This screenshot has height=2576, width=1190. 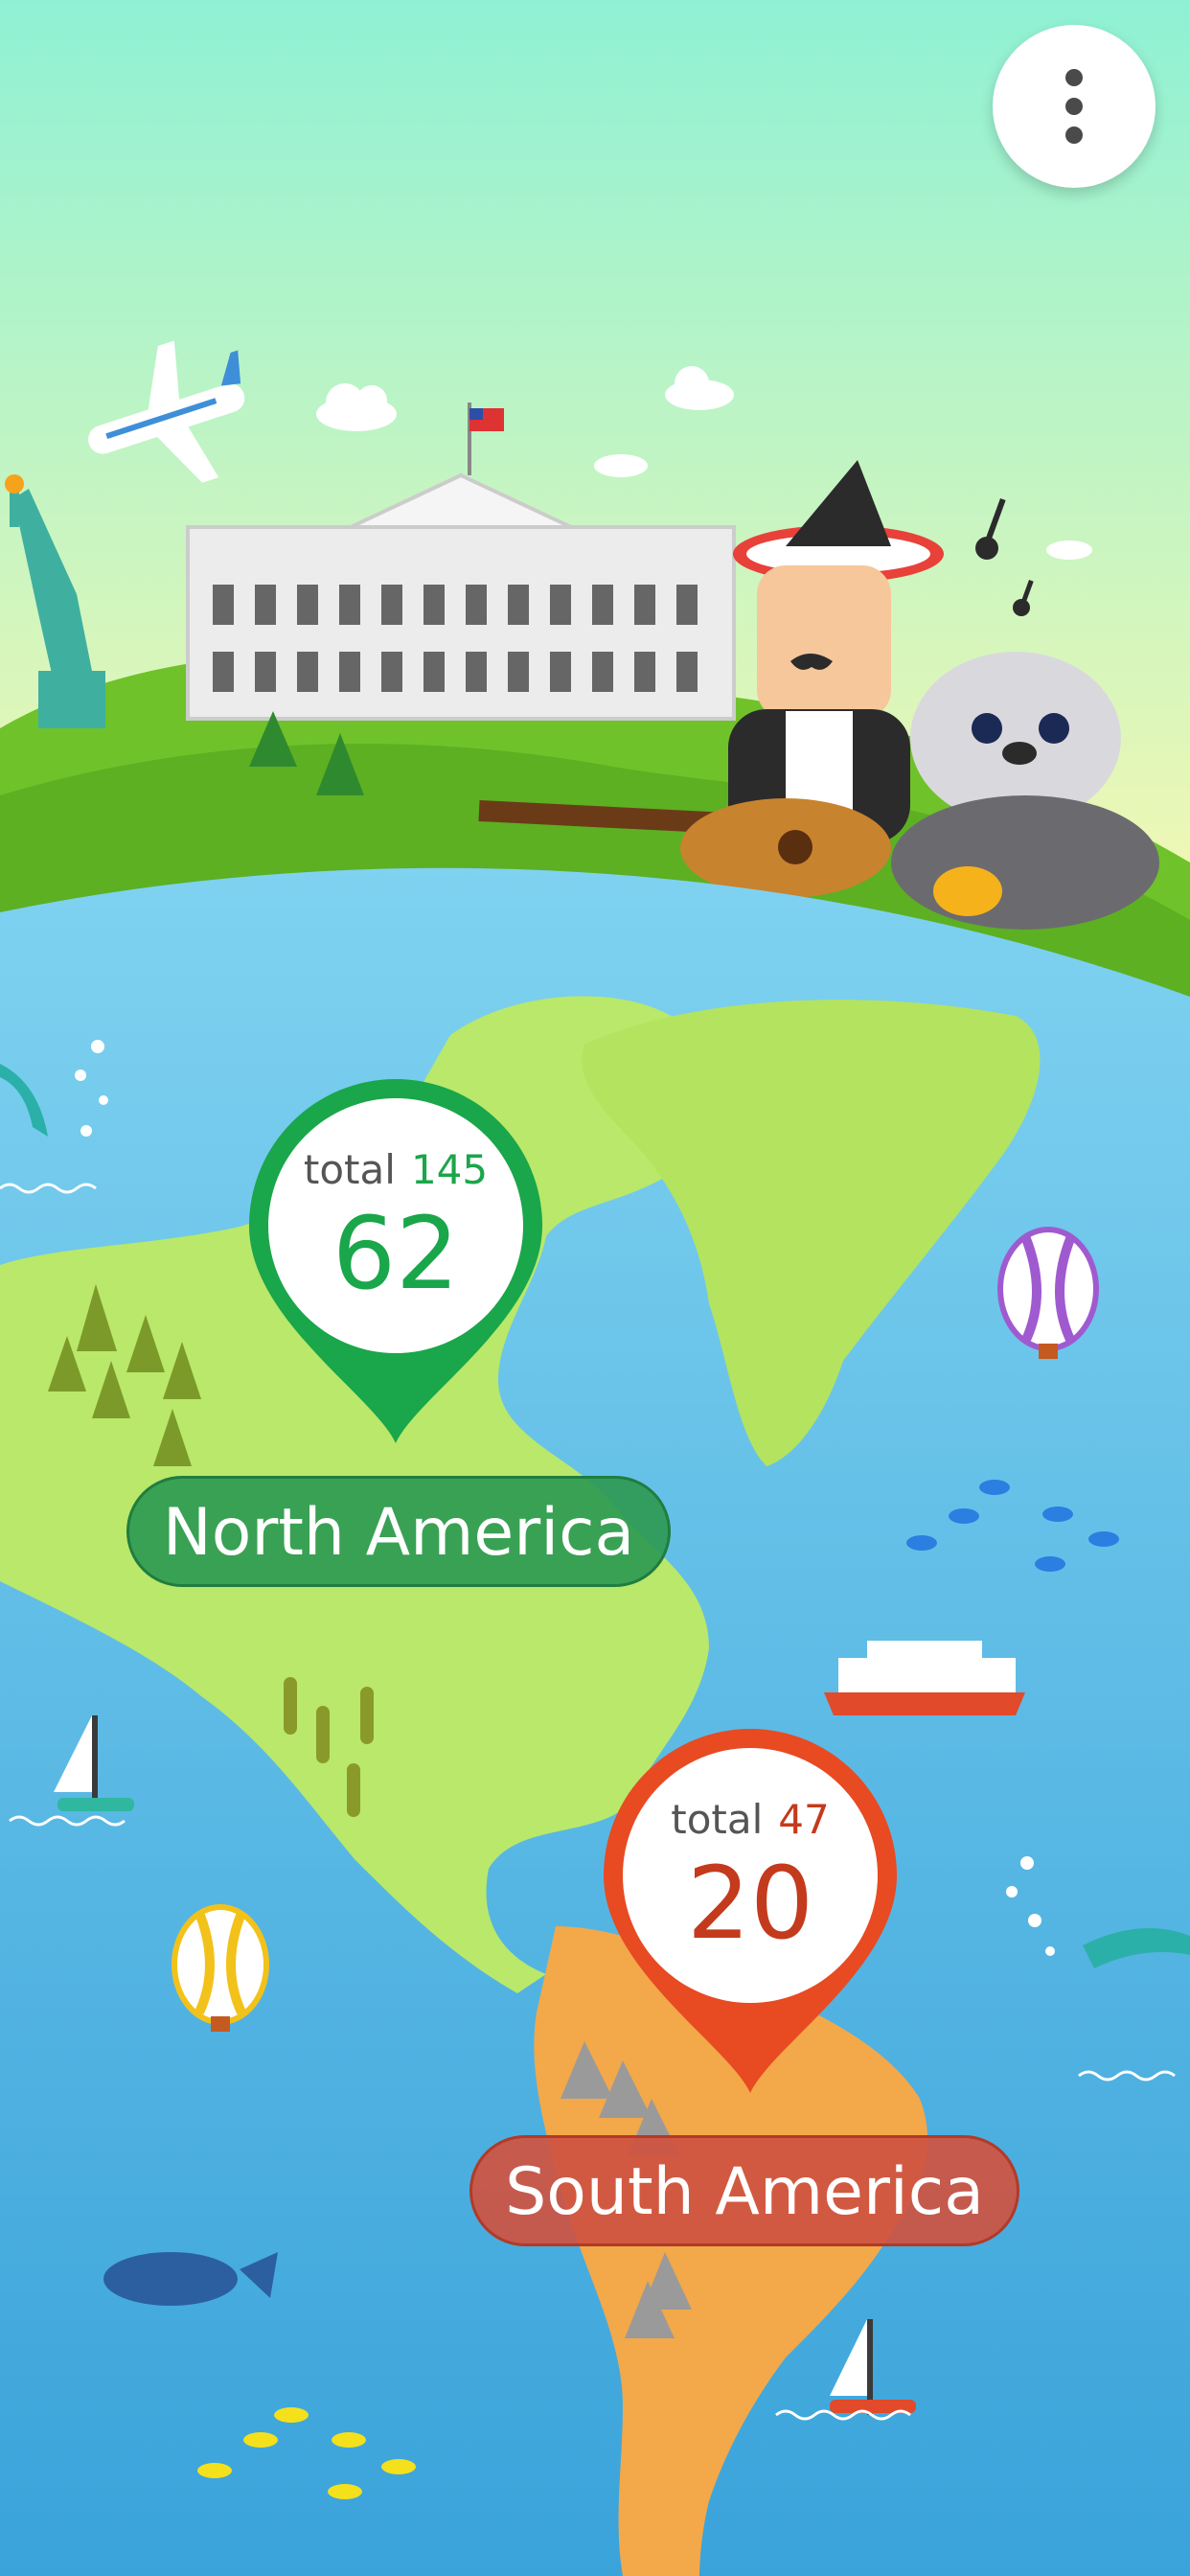 I want to click on pin-face: total 145 62, so click(x=396, y=1225).